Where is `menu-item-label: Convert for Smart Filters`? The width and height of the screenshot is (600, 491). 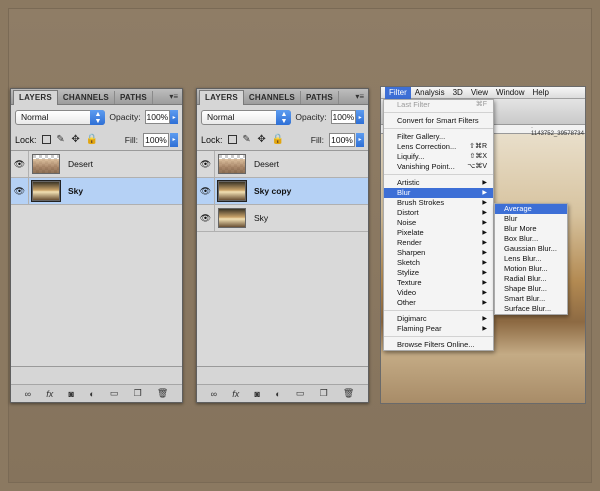 menu-item-label: Convert for Smart Filters is located at coordinates (438, 120).